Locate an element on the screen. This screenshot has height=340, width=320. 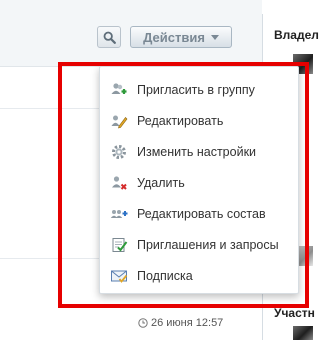
search-icon is located at coordinates (109, 37).